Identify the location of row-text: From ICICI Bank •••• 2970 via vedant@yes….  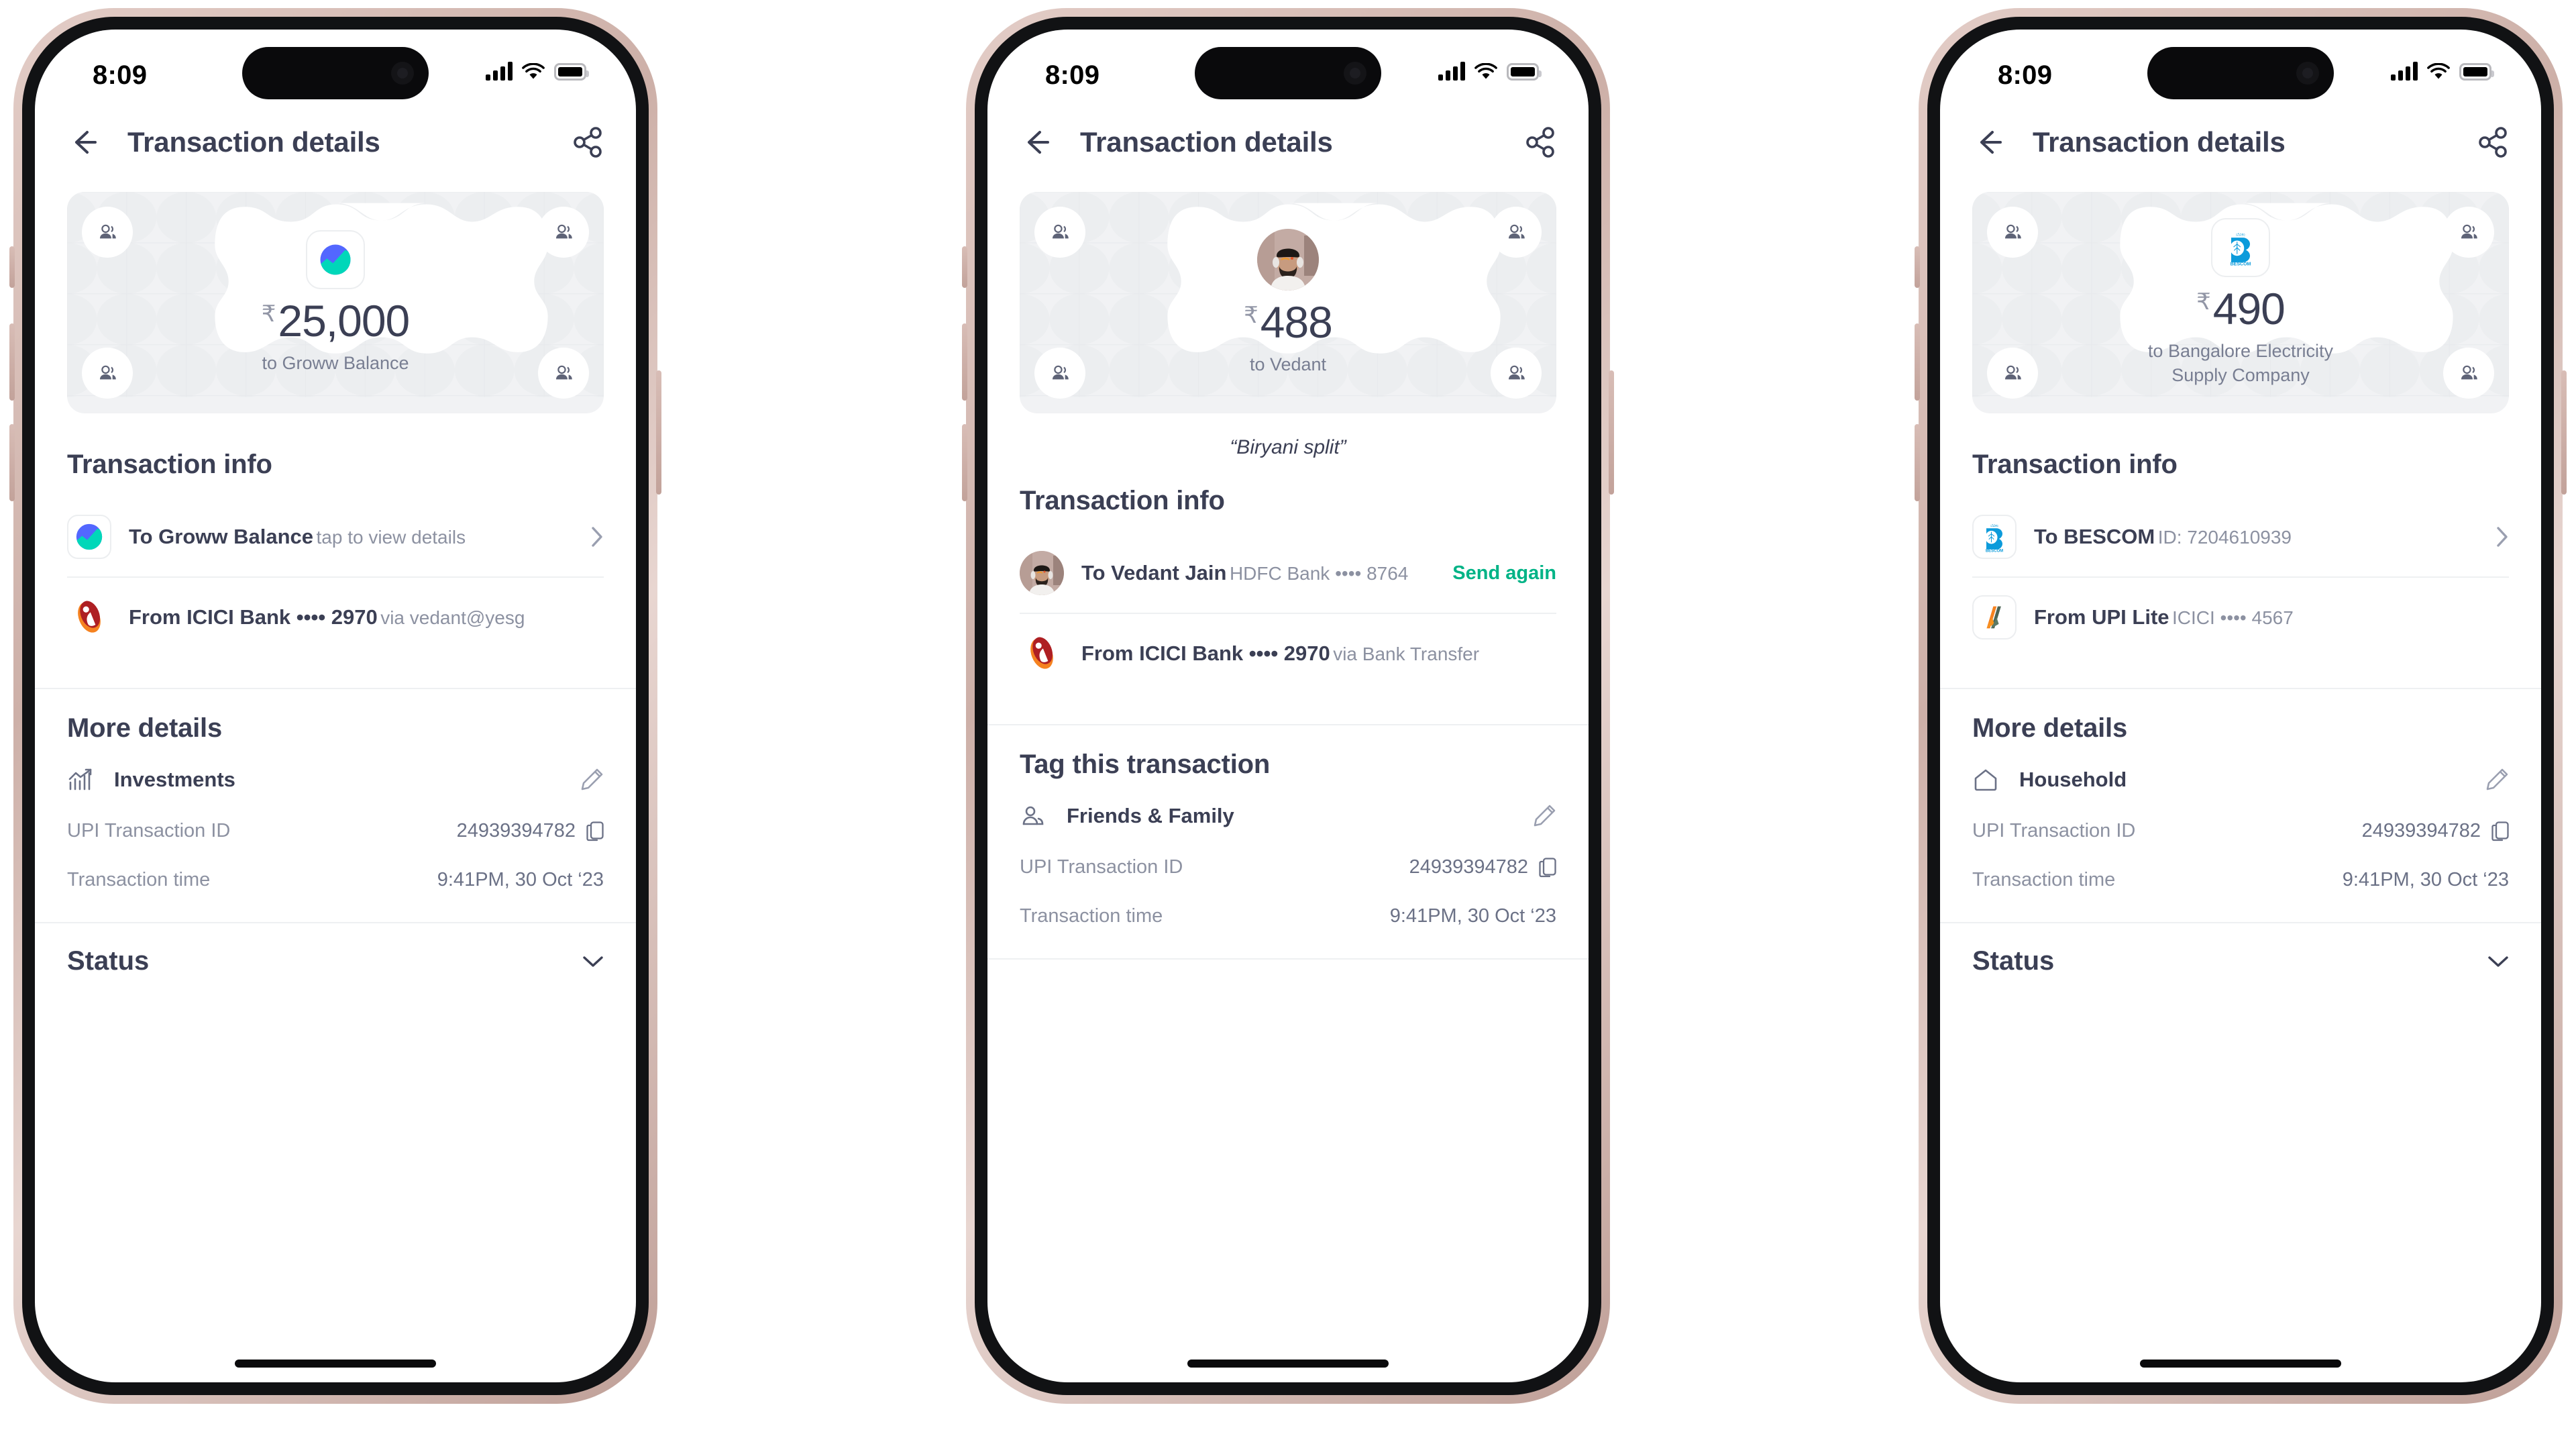
(366, 617).